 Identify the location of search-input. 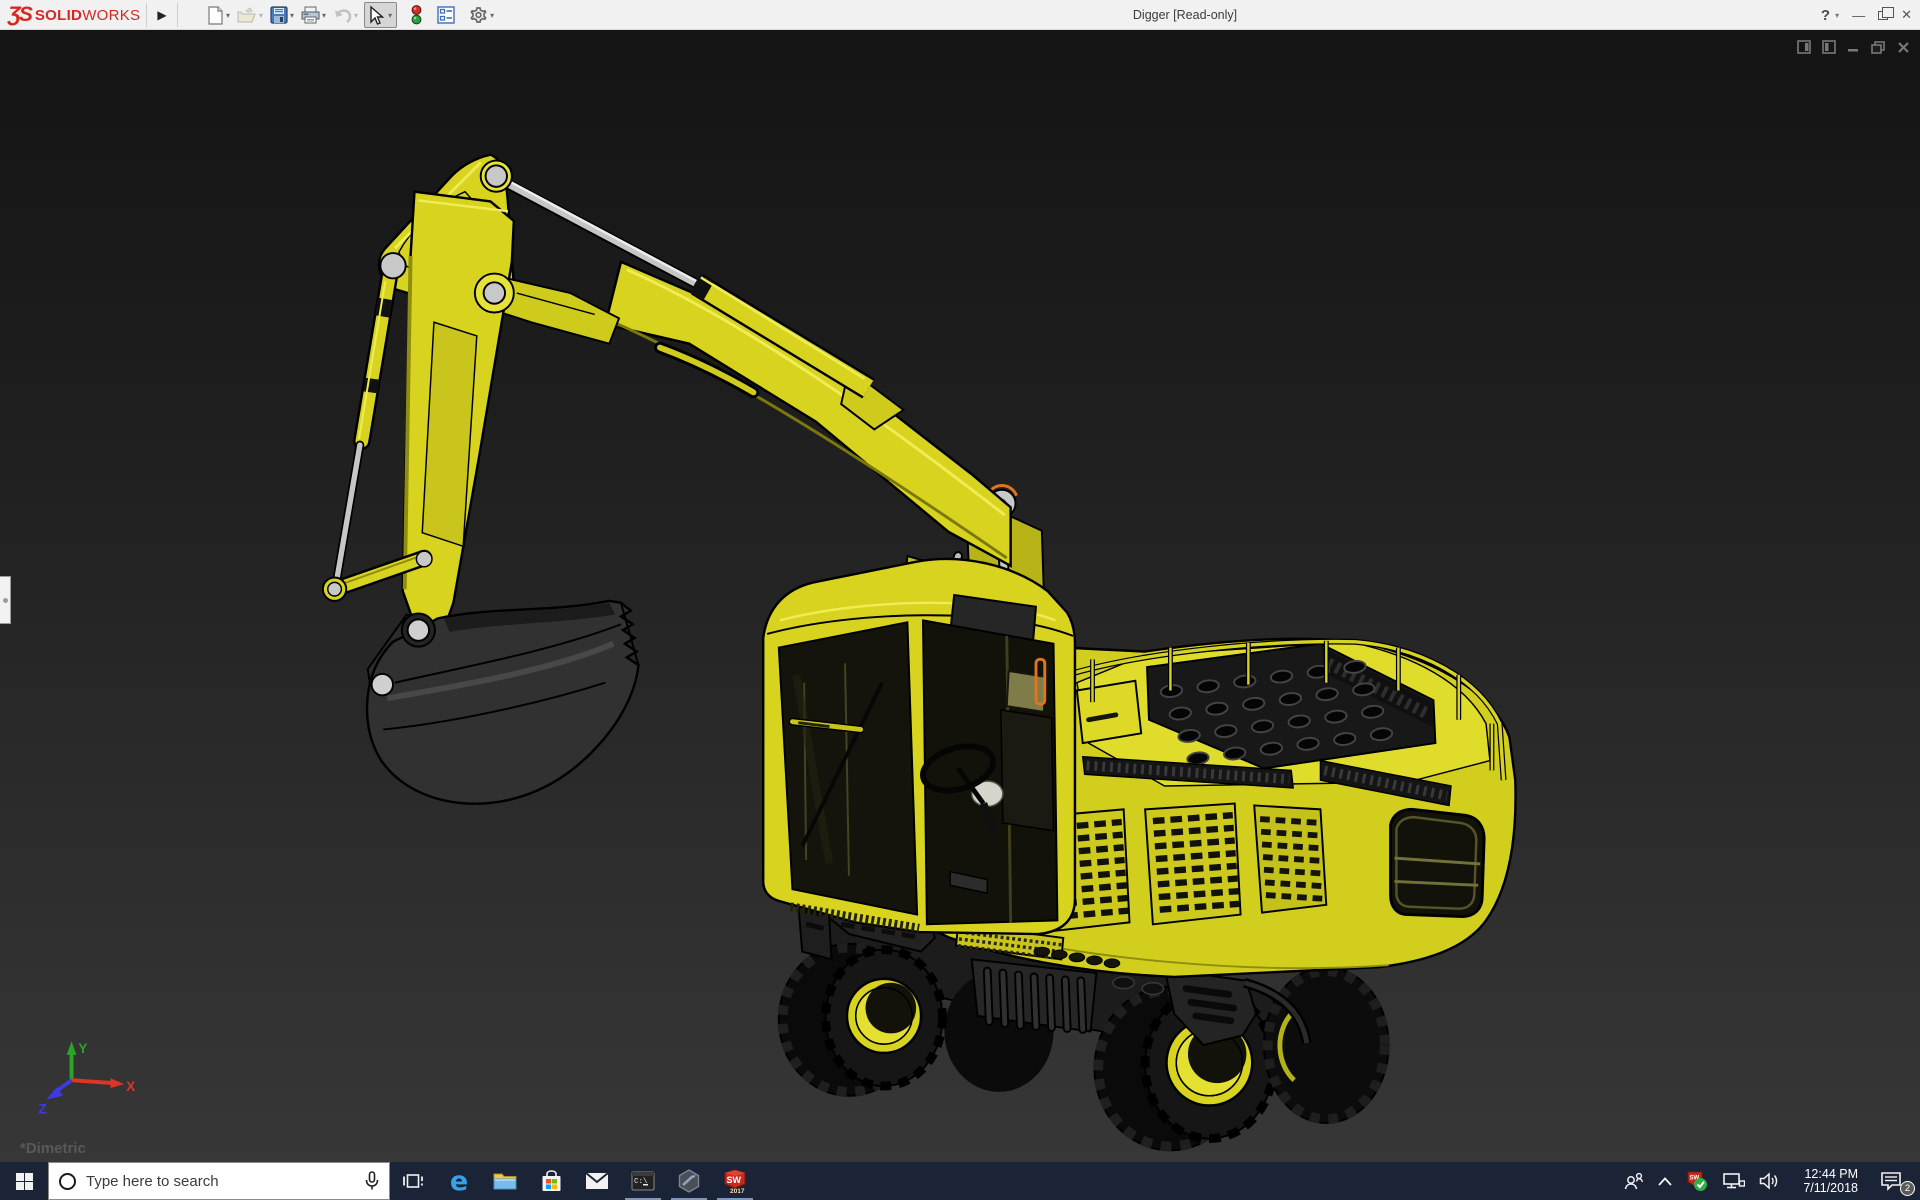
(220, 1181).